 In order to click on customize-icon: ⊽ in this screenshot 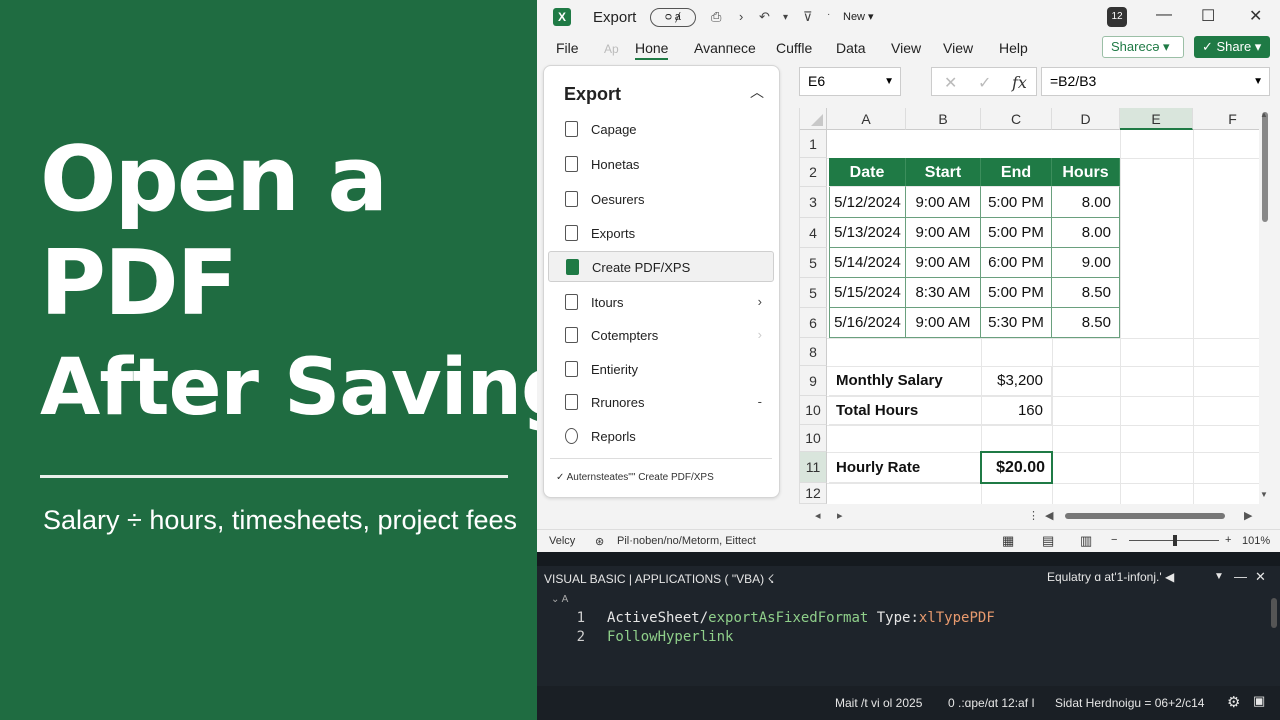, I will do `click(808, 17)`.